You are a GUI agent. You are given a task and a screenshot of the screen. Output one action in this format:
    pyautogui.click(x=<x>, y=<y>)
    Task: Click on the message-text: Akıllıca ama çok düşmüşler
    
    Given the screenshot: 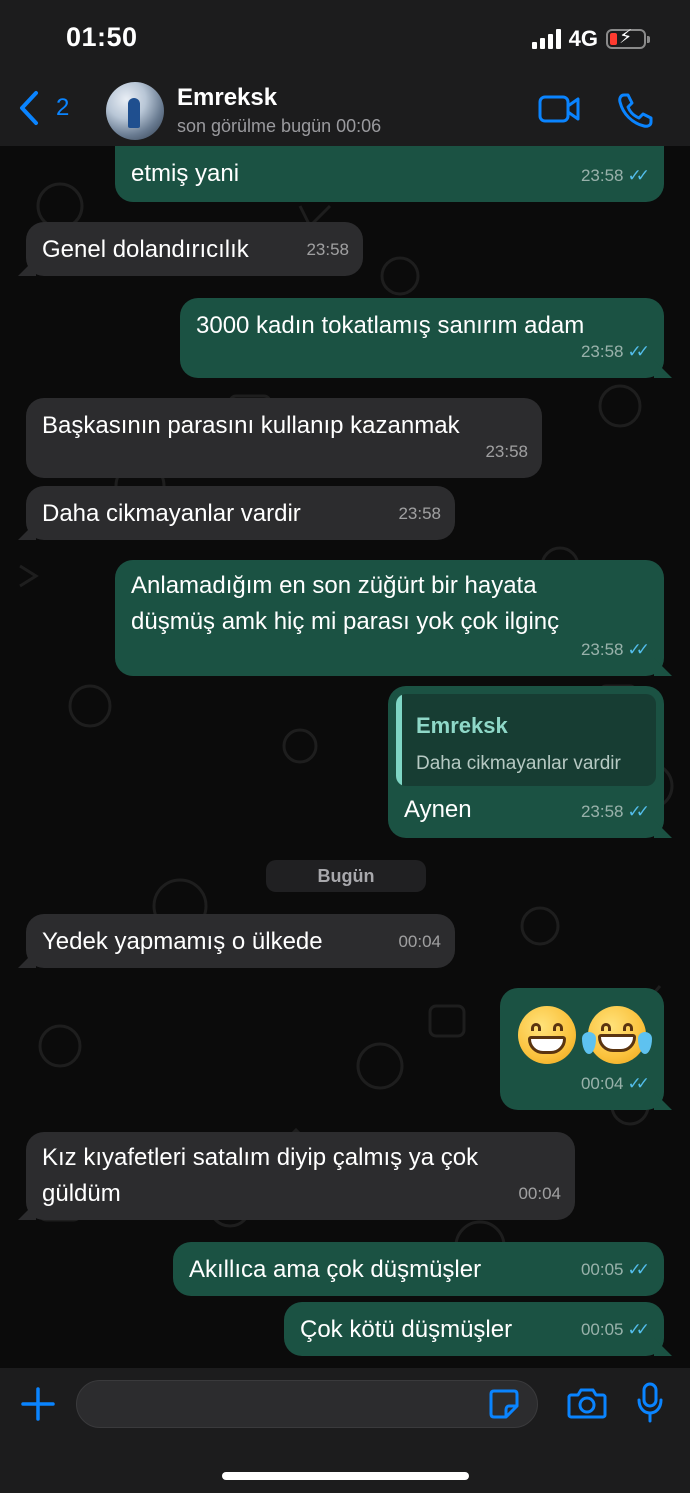 What is the action you would take?
    pyautogui.click(x=335, y=1269)
    